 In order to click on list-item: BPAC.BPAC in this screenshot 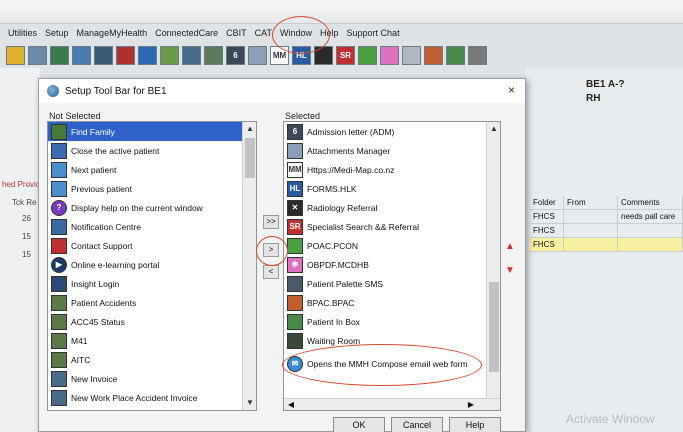, I will do `click(392, 302)`.